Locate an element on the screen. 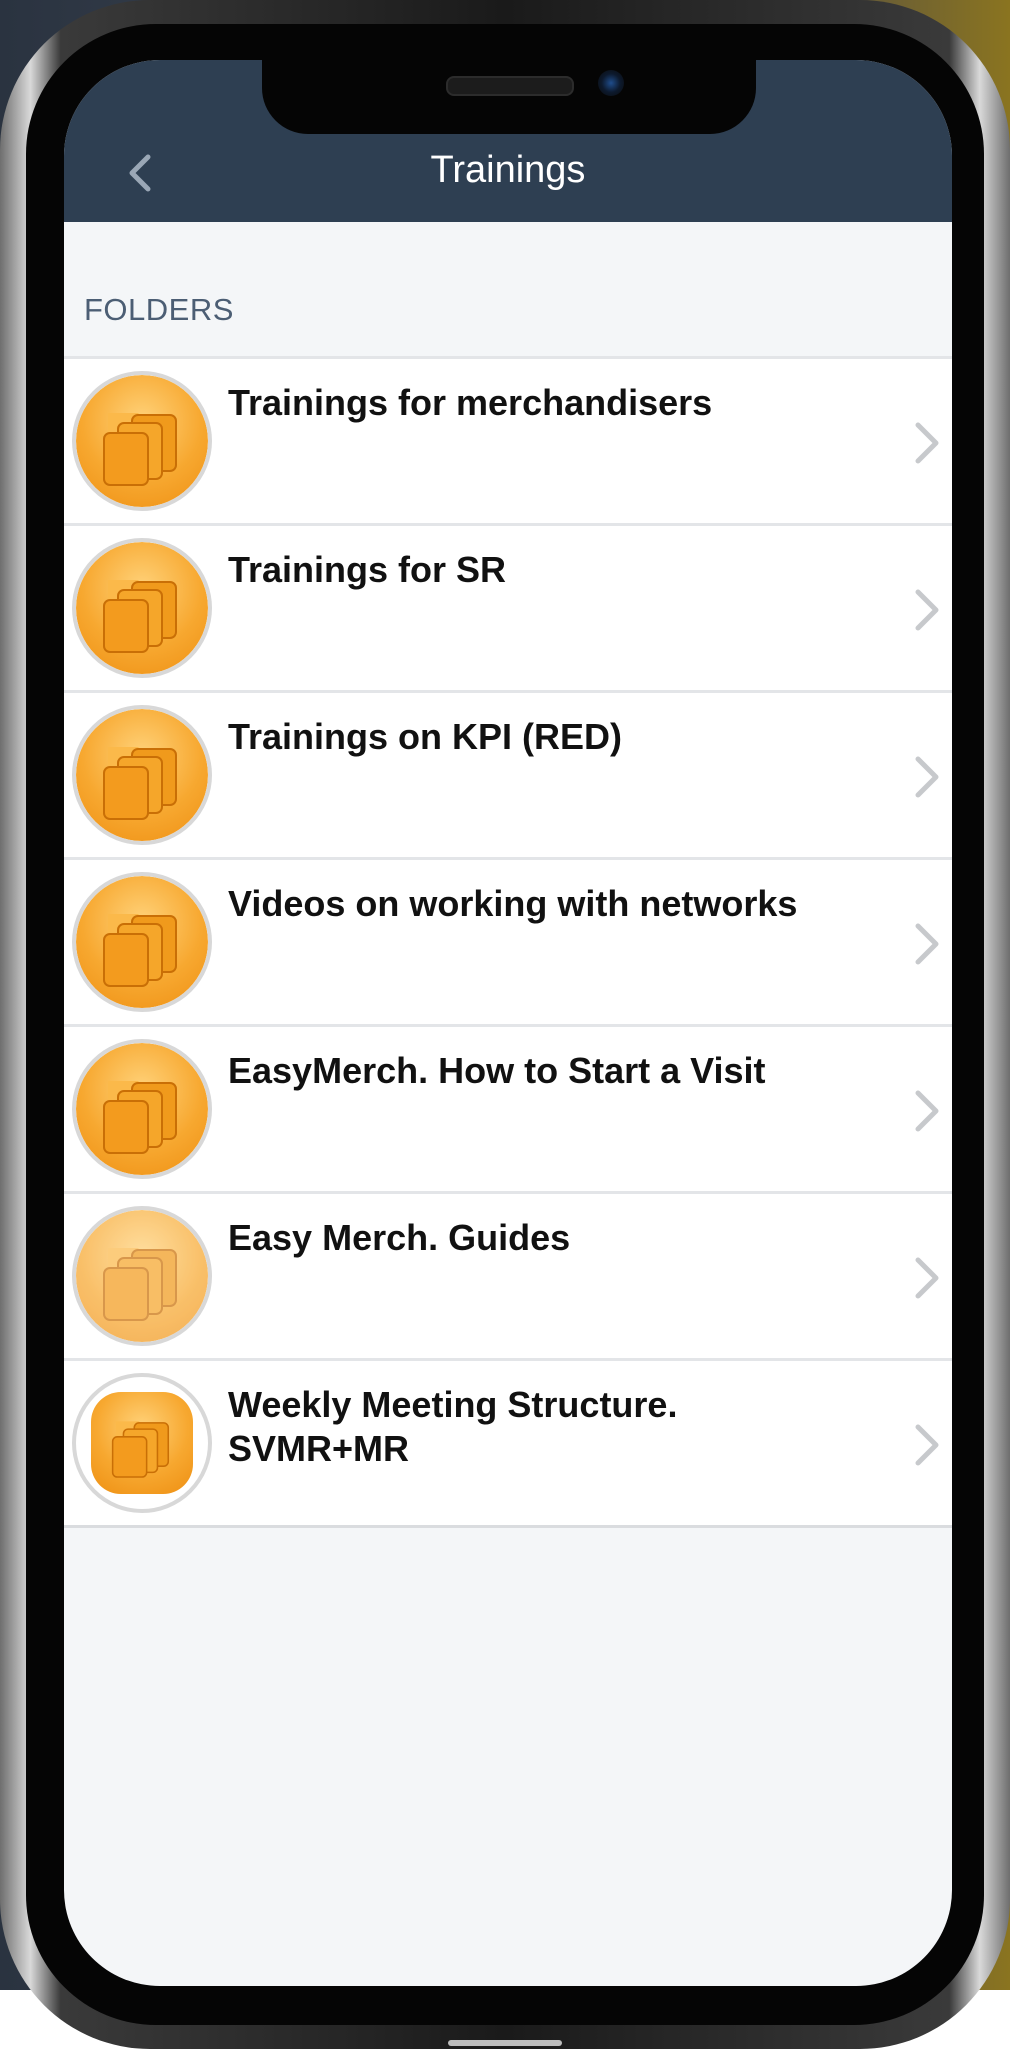 Image resolution: width=1010 pixels, height=2049 pixels. list-item: Easy Merch. Guides is located at coordinates (508, 1277).